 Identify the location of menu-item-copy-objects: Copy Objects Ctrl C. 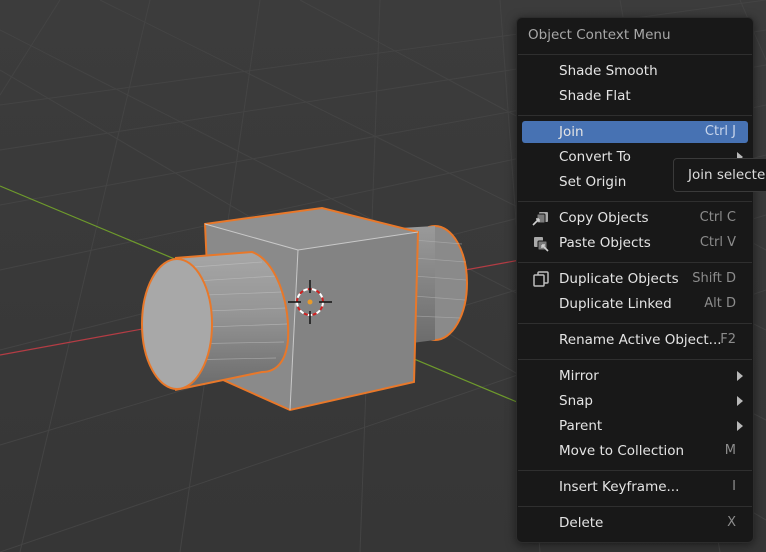
(635, 218).